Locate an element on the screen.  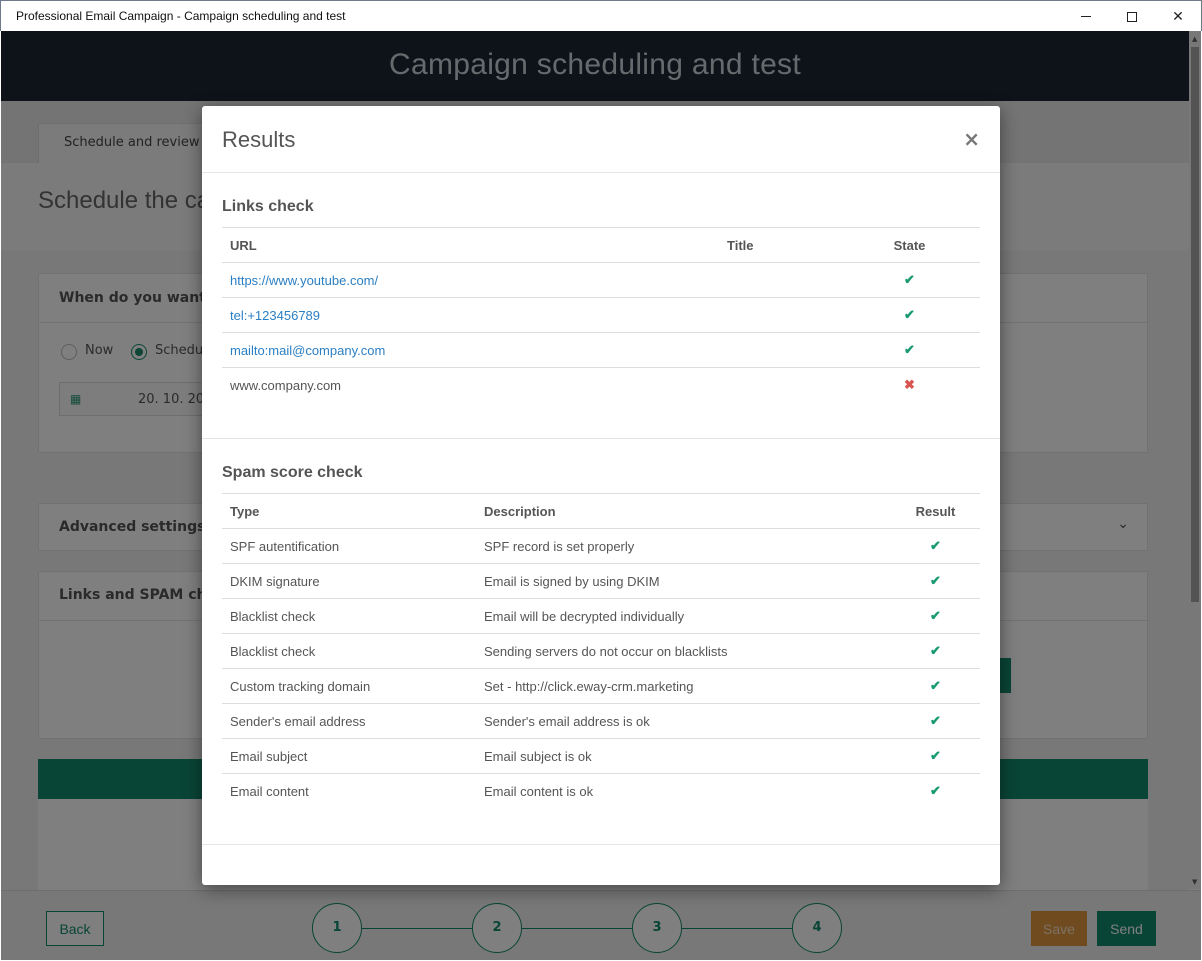
cross-icon: ✖ is located at coordinates (909, 385).